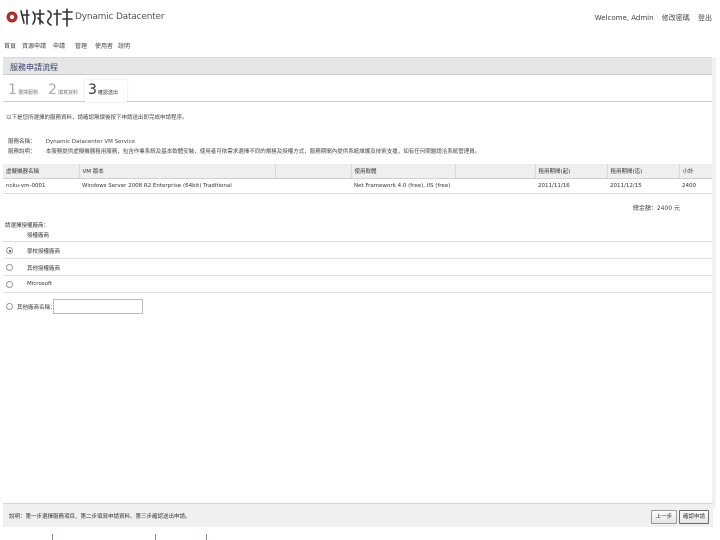 The height and width of the screenshot is (540, 720). What do you see at coordinates (22, 152) in the screenshot?
I see `info-key: 服務說明：` at bounding box center [22, 152].